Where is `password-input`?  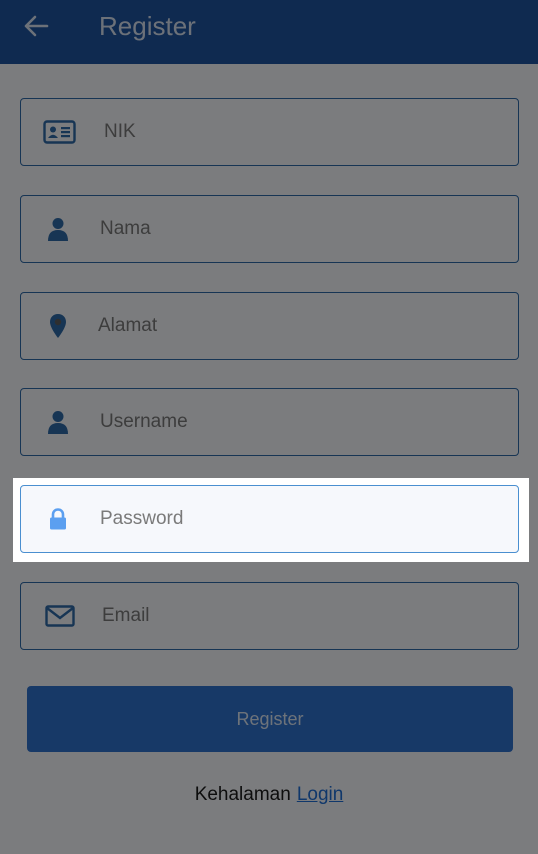
password-input is located at coordinates (303, 519).